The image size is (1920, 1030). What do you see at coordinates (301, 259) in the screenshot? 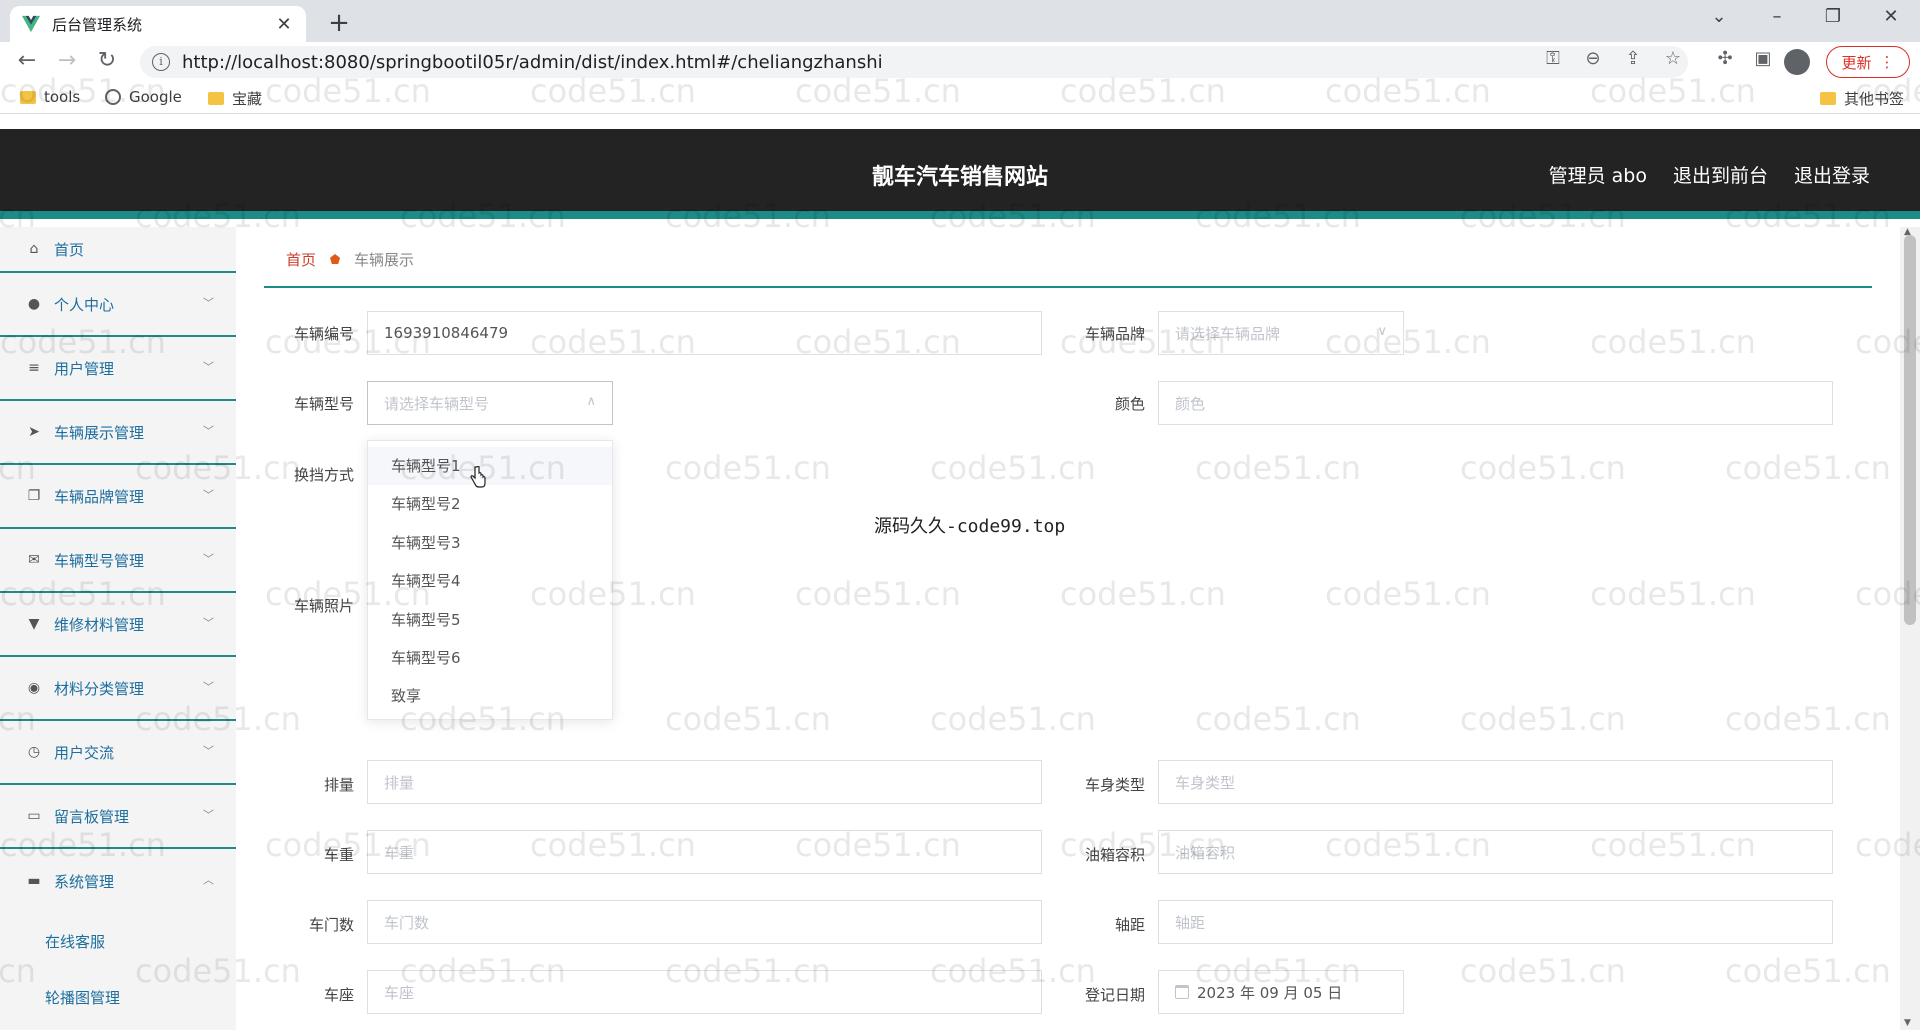
I see `breadcrumb-home: 首页` at bounding box center [301, 259].